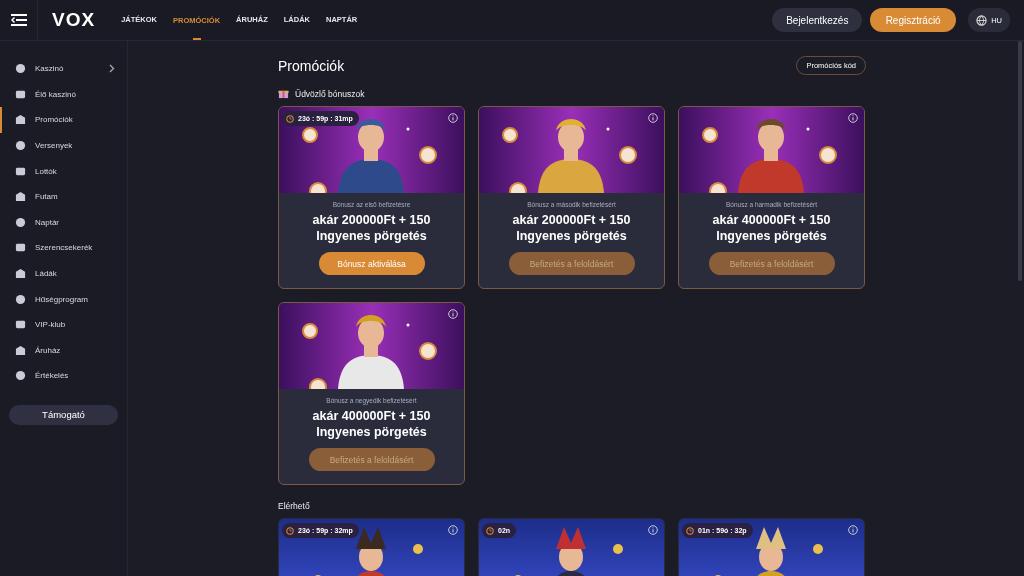 The width and height of the screenshot is (1024, 576). Describe the element at coordinates (63, 94) in the screenshot. I see `sidebar-item: Élő kaszinó` at that location.